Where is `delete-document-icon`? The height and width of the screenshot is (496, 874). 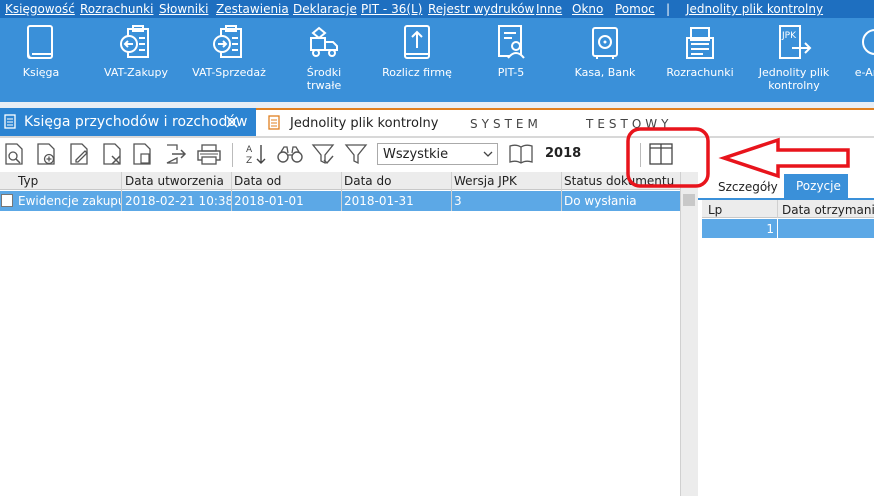
delete-document-icon is located at coordinates (112, 154).